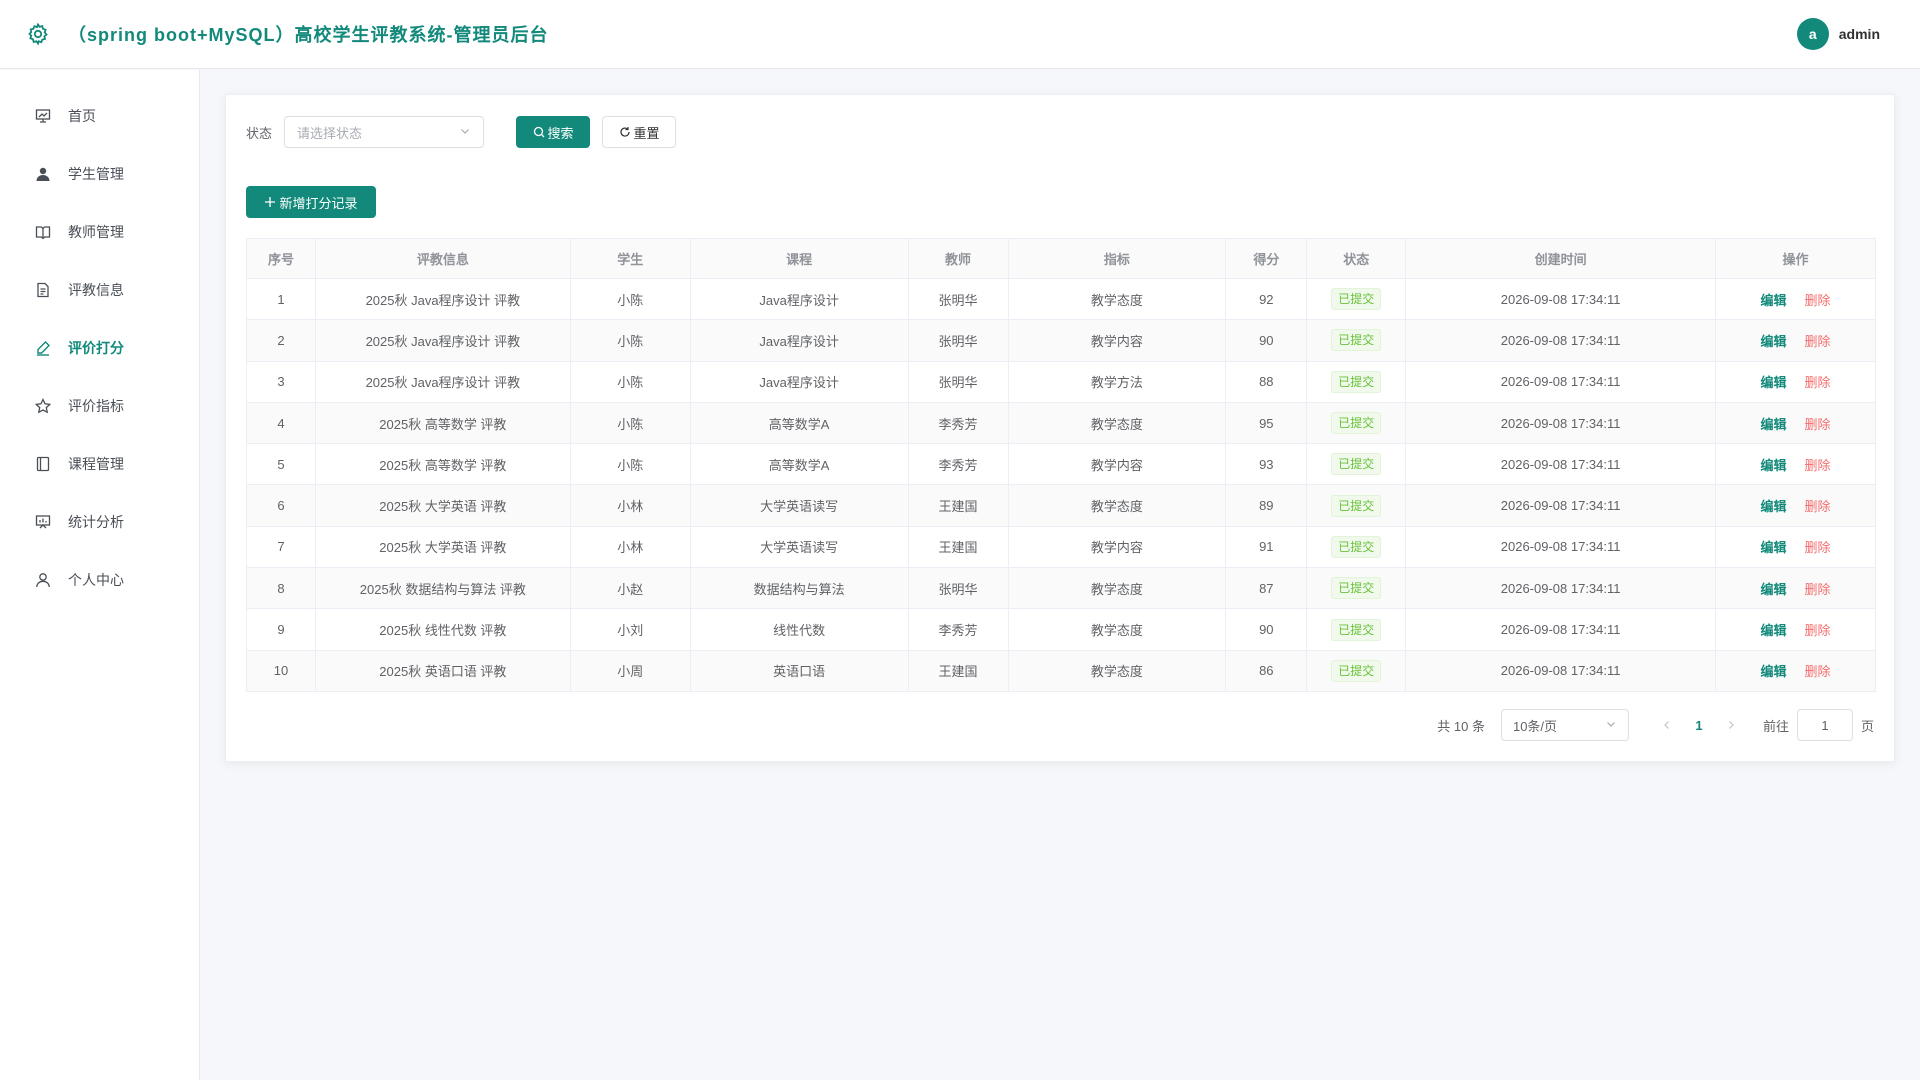 This screenshot has width=1920, height=1080. I want to click on cell-student: 小周, so click(630, 670).